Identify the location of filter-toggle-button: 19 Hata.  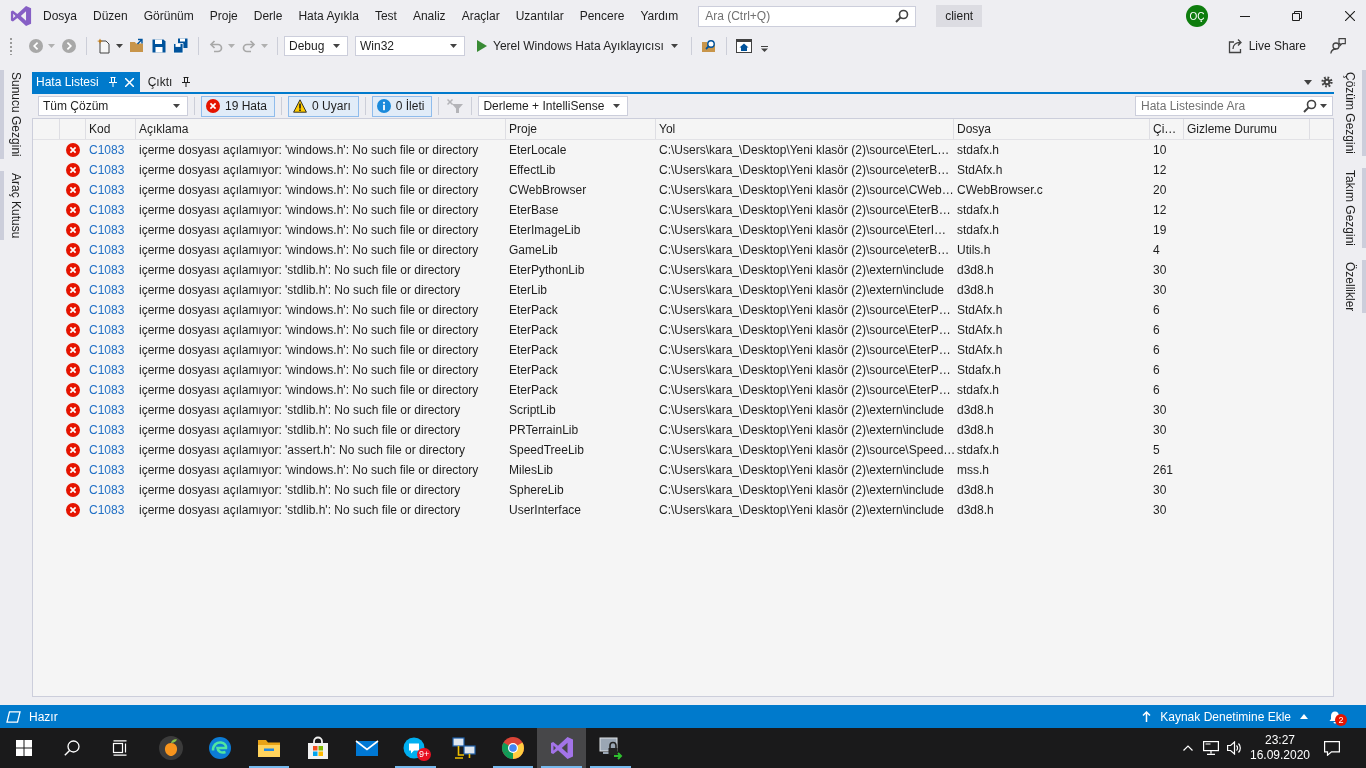
(238, 106).